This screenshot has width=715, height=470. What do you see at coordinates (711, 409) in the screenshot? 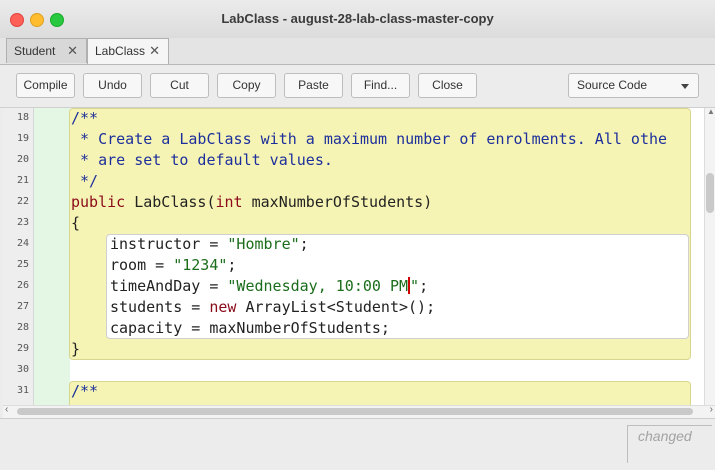
I see `scroll-right-icon: ›` at bounding box center [711, 409].